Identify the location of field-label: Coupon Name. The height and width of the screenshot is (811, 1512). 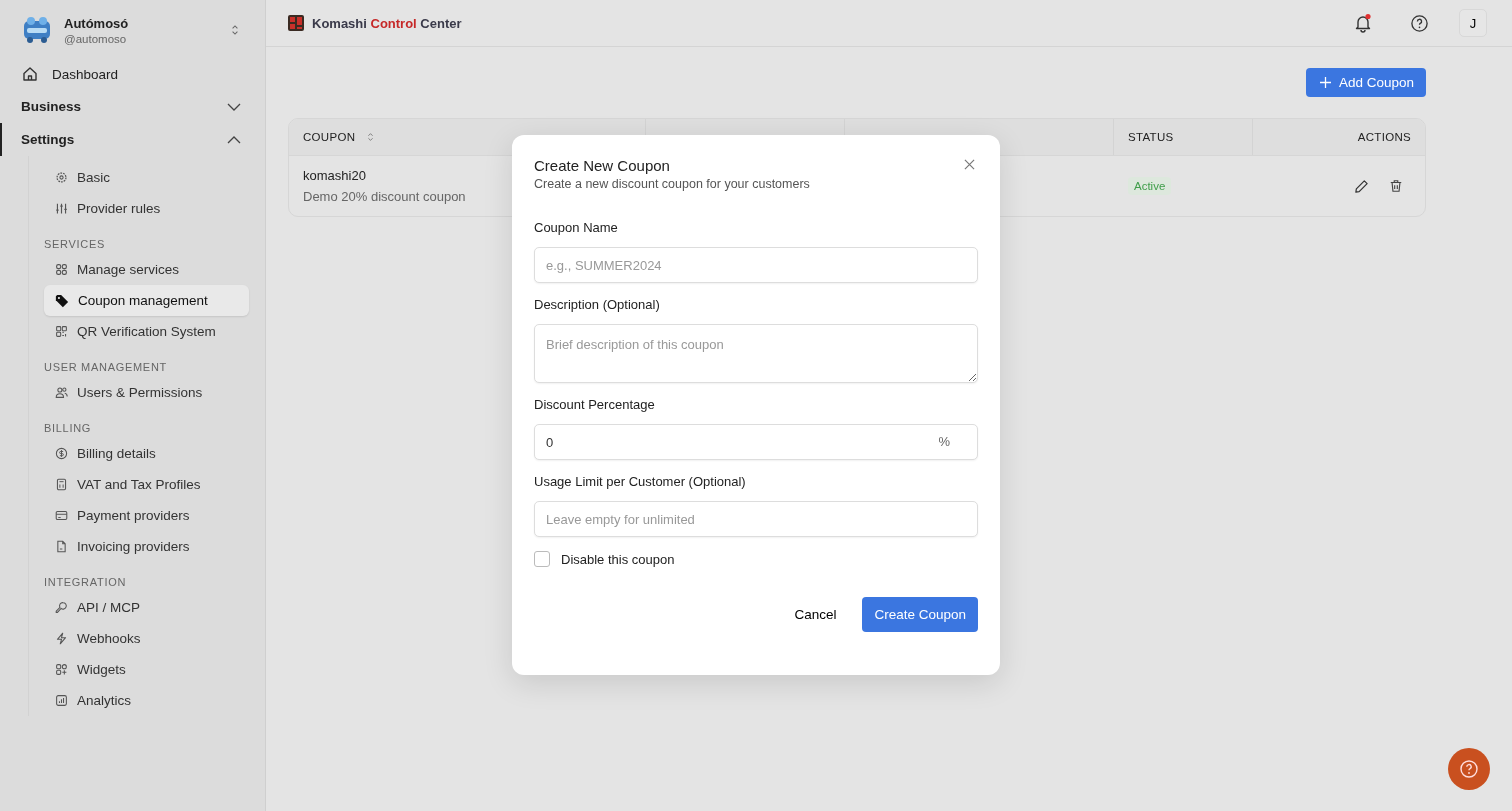
(576, 227).